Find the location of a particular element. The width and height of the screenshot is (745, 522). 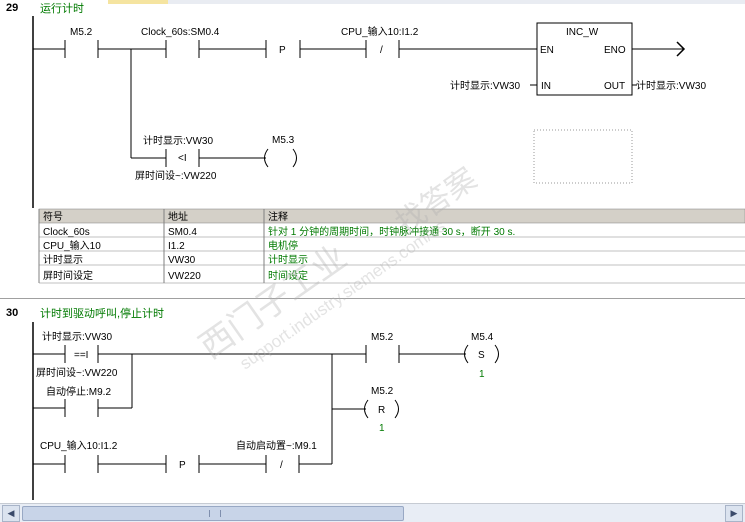

coil-type: R is located at coordinates (381, 410).